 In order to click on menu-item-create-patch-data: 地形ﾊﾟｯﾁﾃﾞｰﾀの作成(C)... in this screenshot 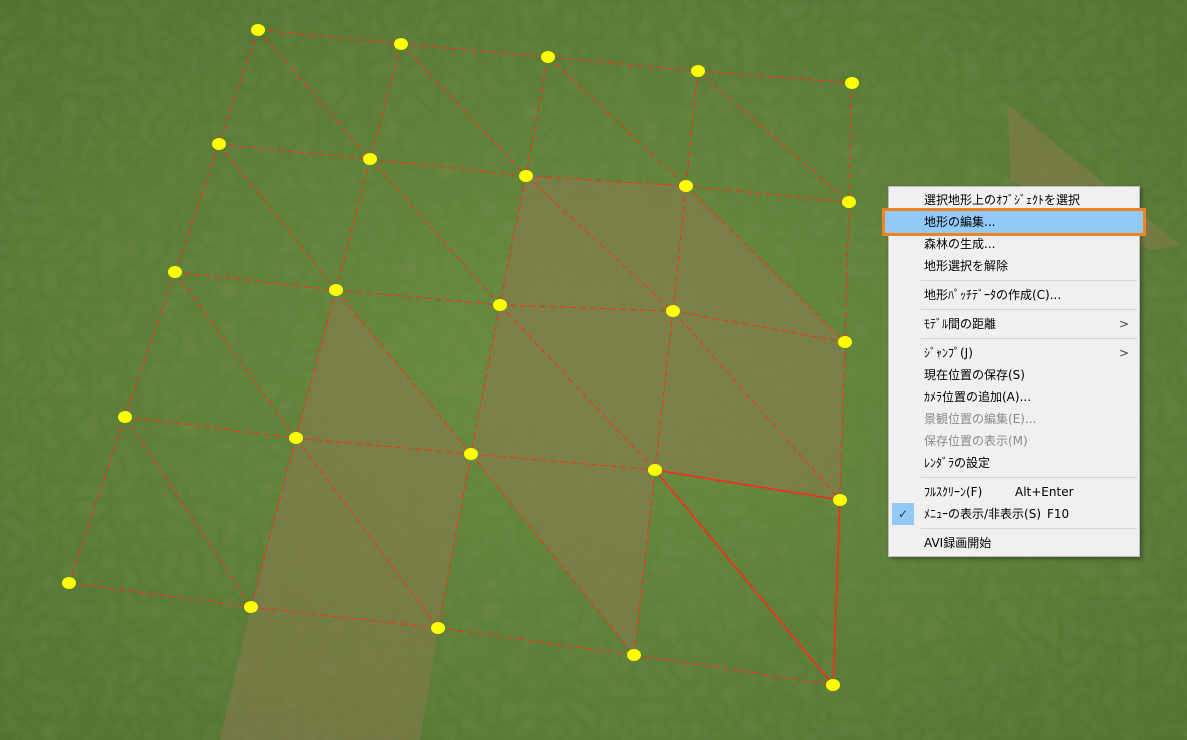, I will do `click(1014, 295)`.